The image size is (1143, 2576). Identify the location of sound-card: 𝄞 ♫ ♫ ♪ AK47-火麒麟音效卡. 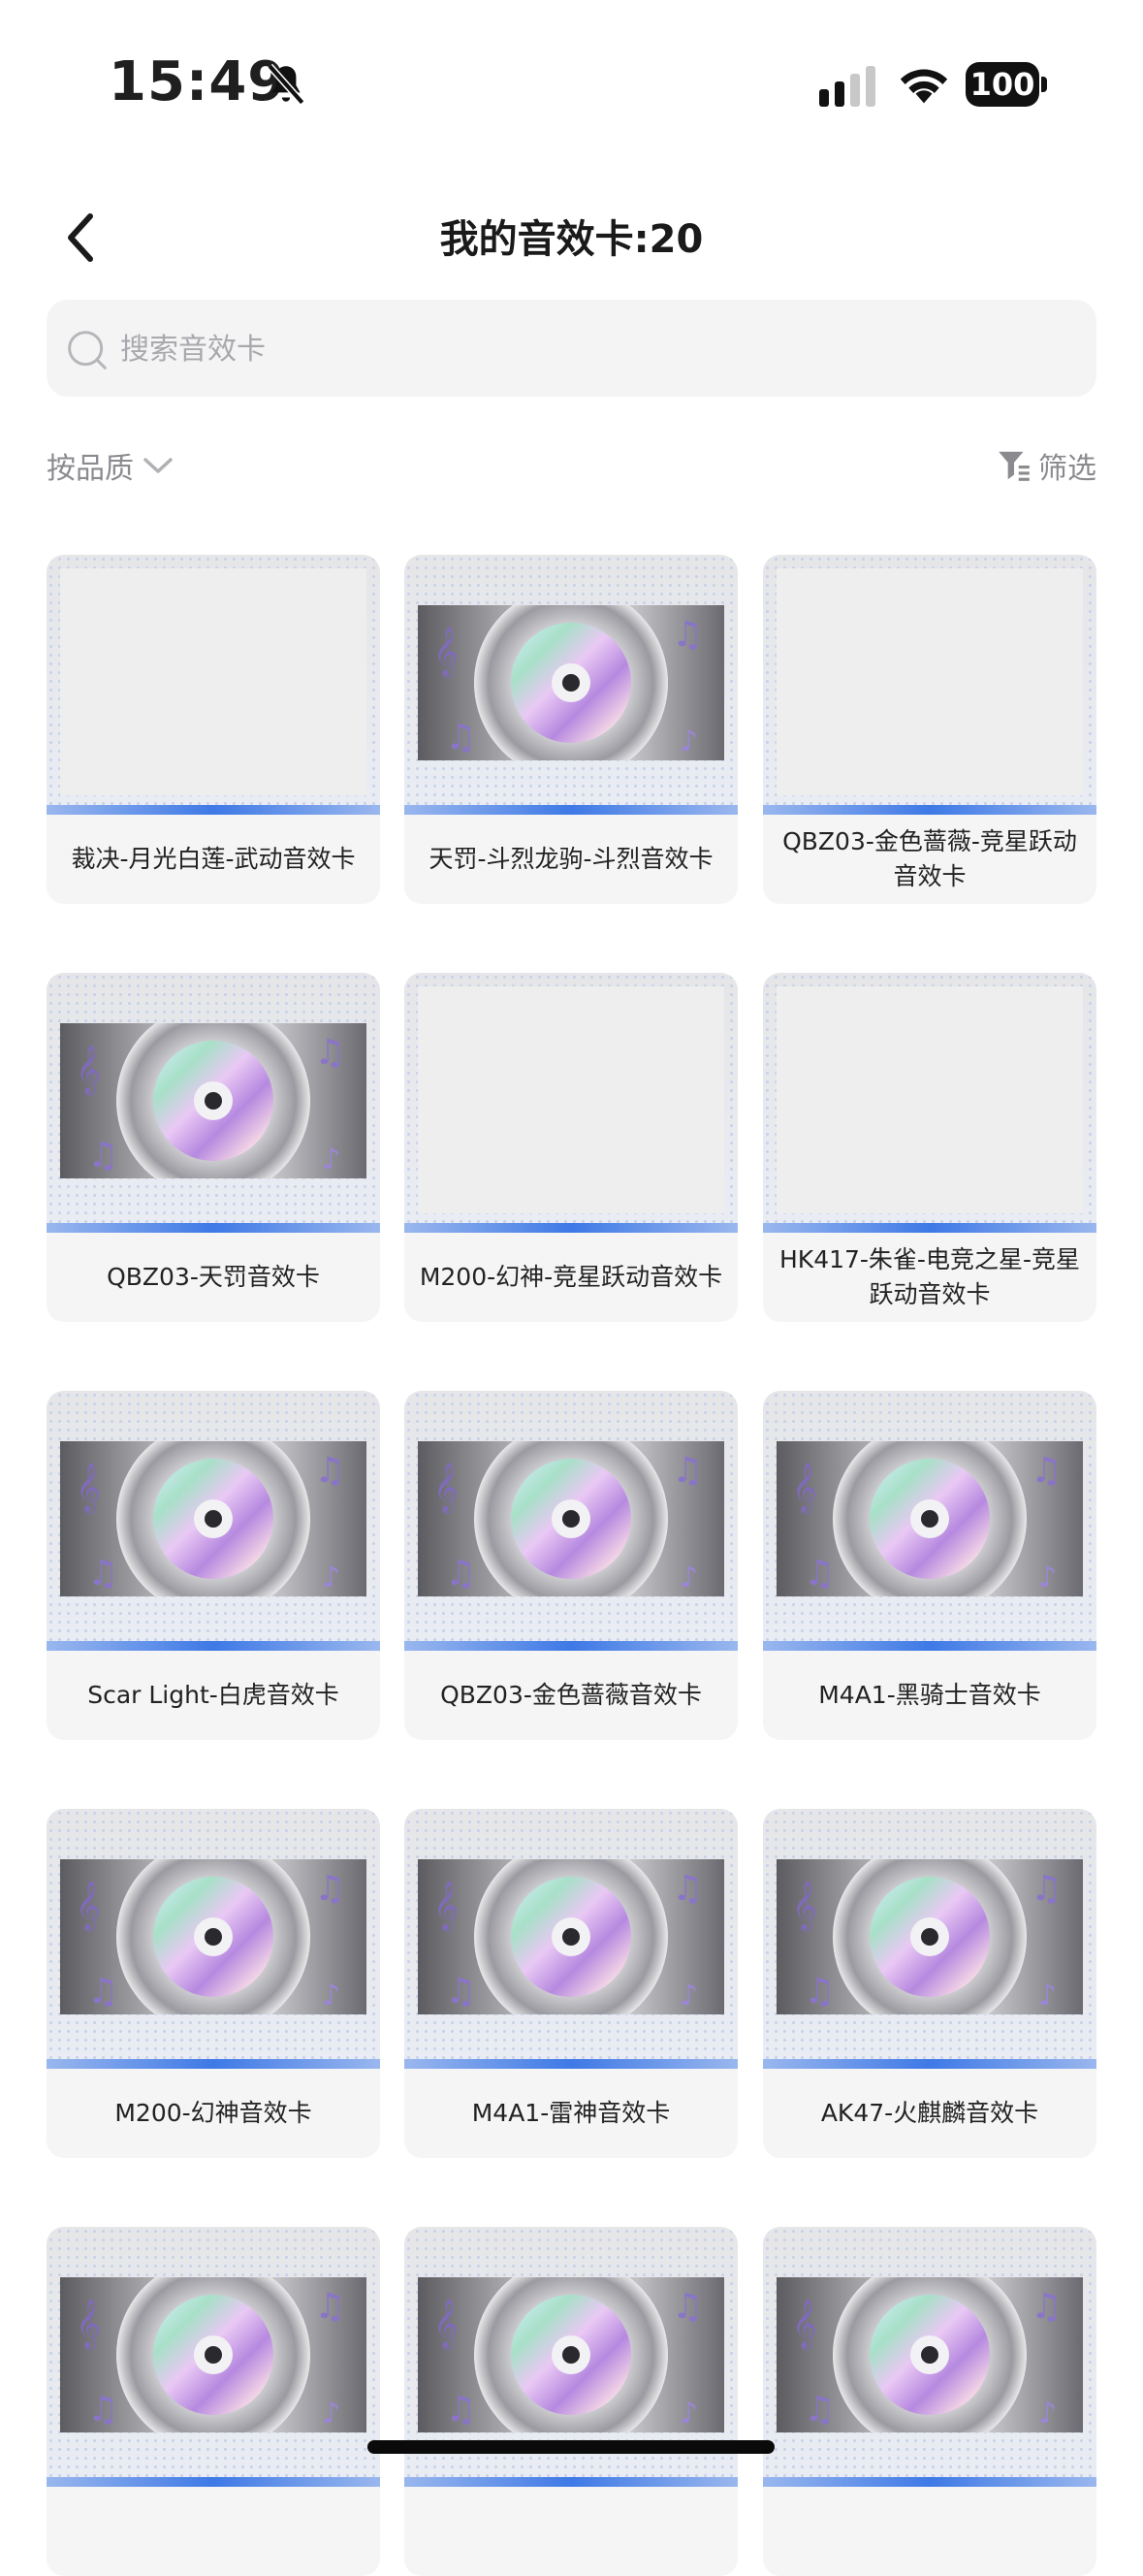
(929, 1983).